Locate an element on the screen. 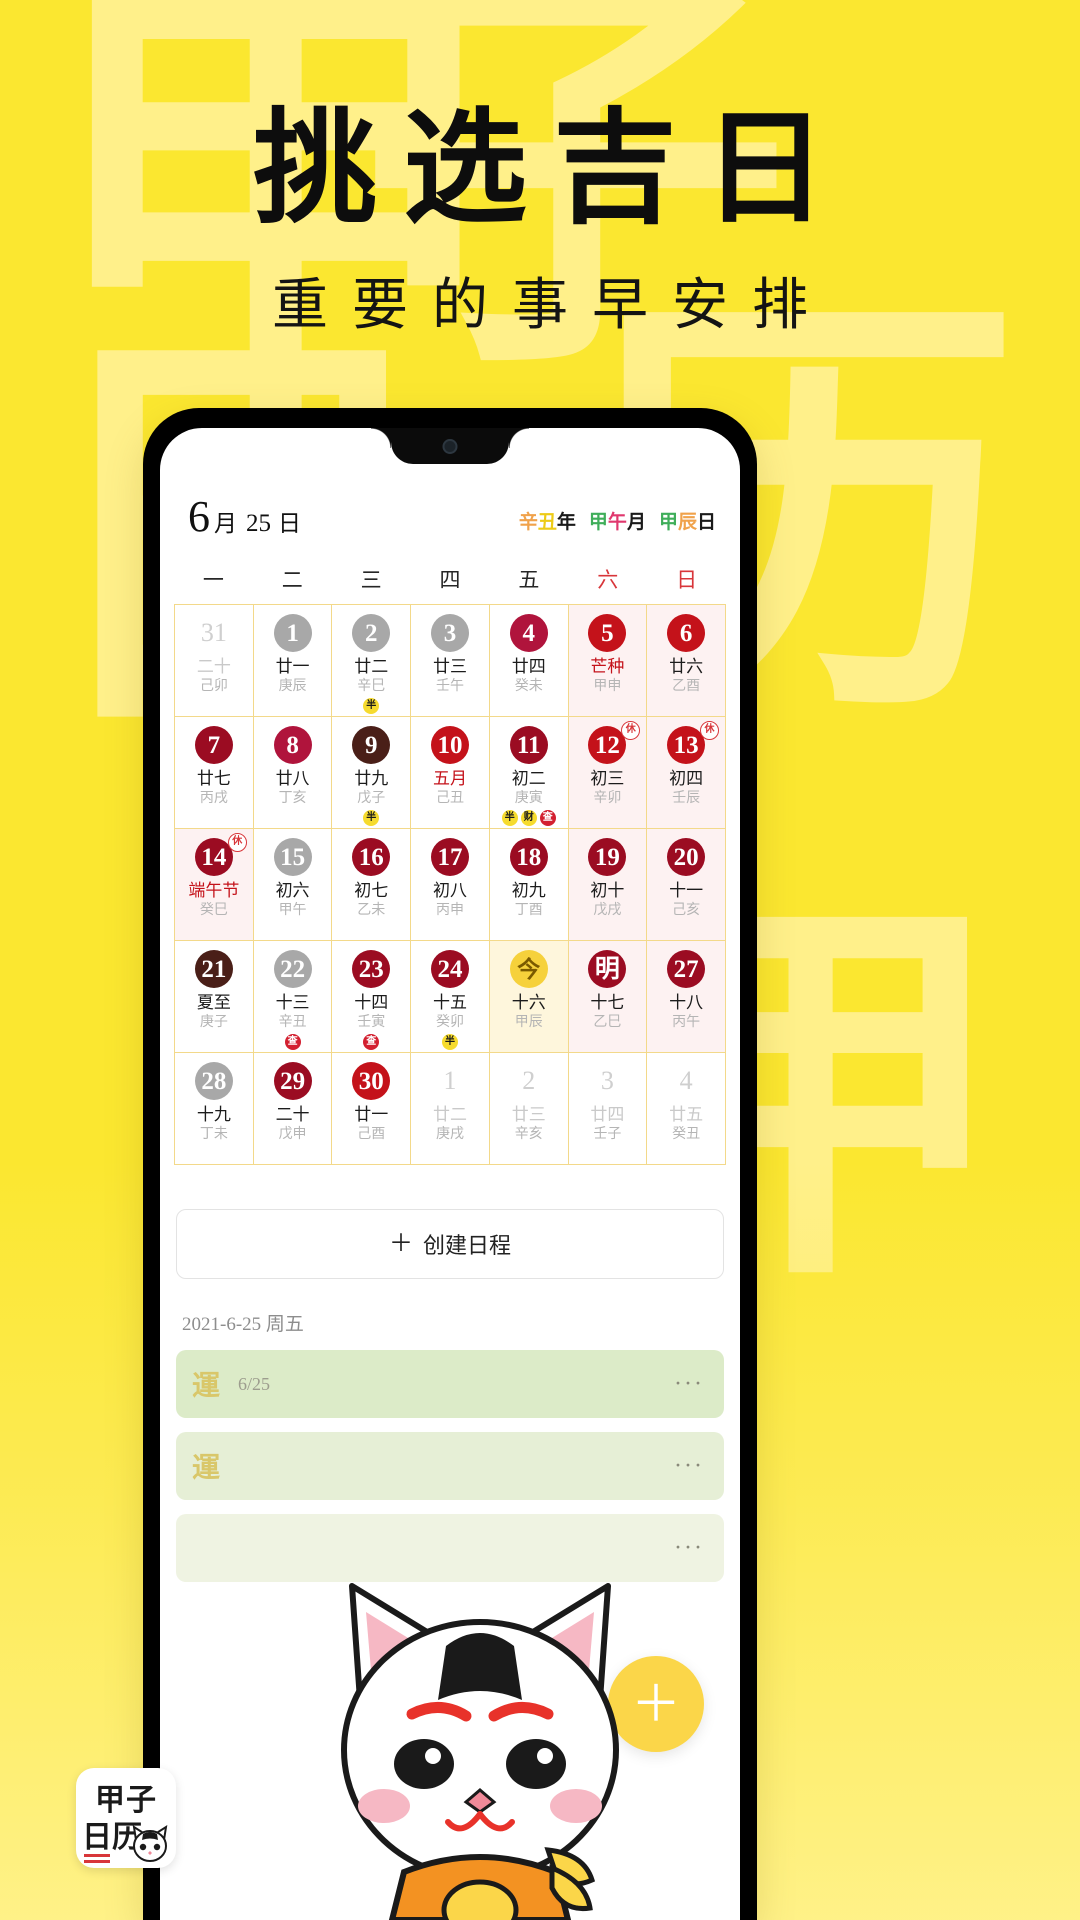 This screenshot has height=1920, width=1080. calendar-badges: 半财查 is located at coordinates (528, 818).